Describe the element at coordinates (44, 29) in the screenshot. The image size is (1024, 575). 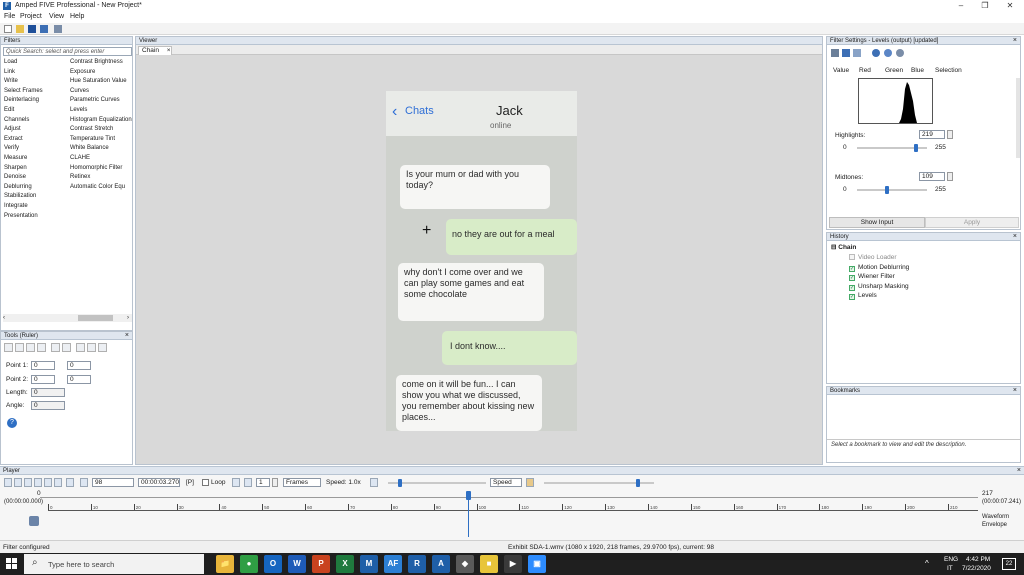
I see `save-as-icon` at that location.